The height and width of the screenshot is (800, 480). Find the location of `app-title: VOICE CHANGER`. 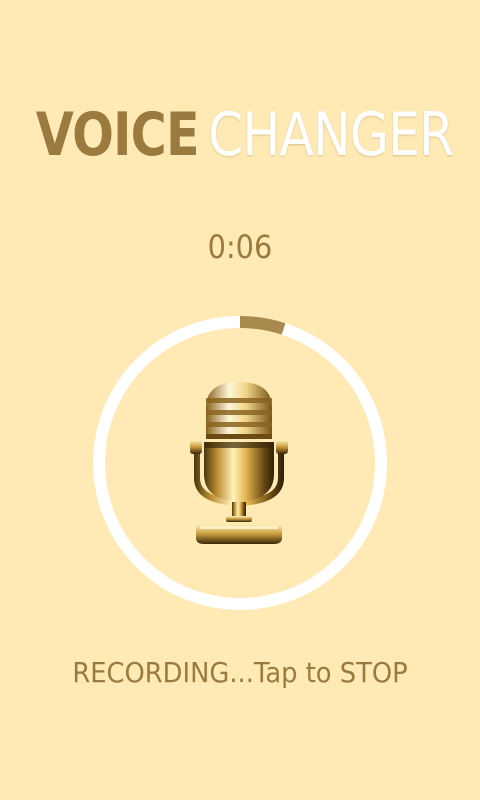

app-title: VOICE CHANGER is located at coordinates (240, 135).